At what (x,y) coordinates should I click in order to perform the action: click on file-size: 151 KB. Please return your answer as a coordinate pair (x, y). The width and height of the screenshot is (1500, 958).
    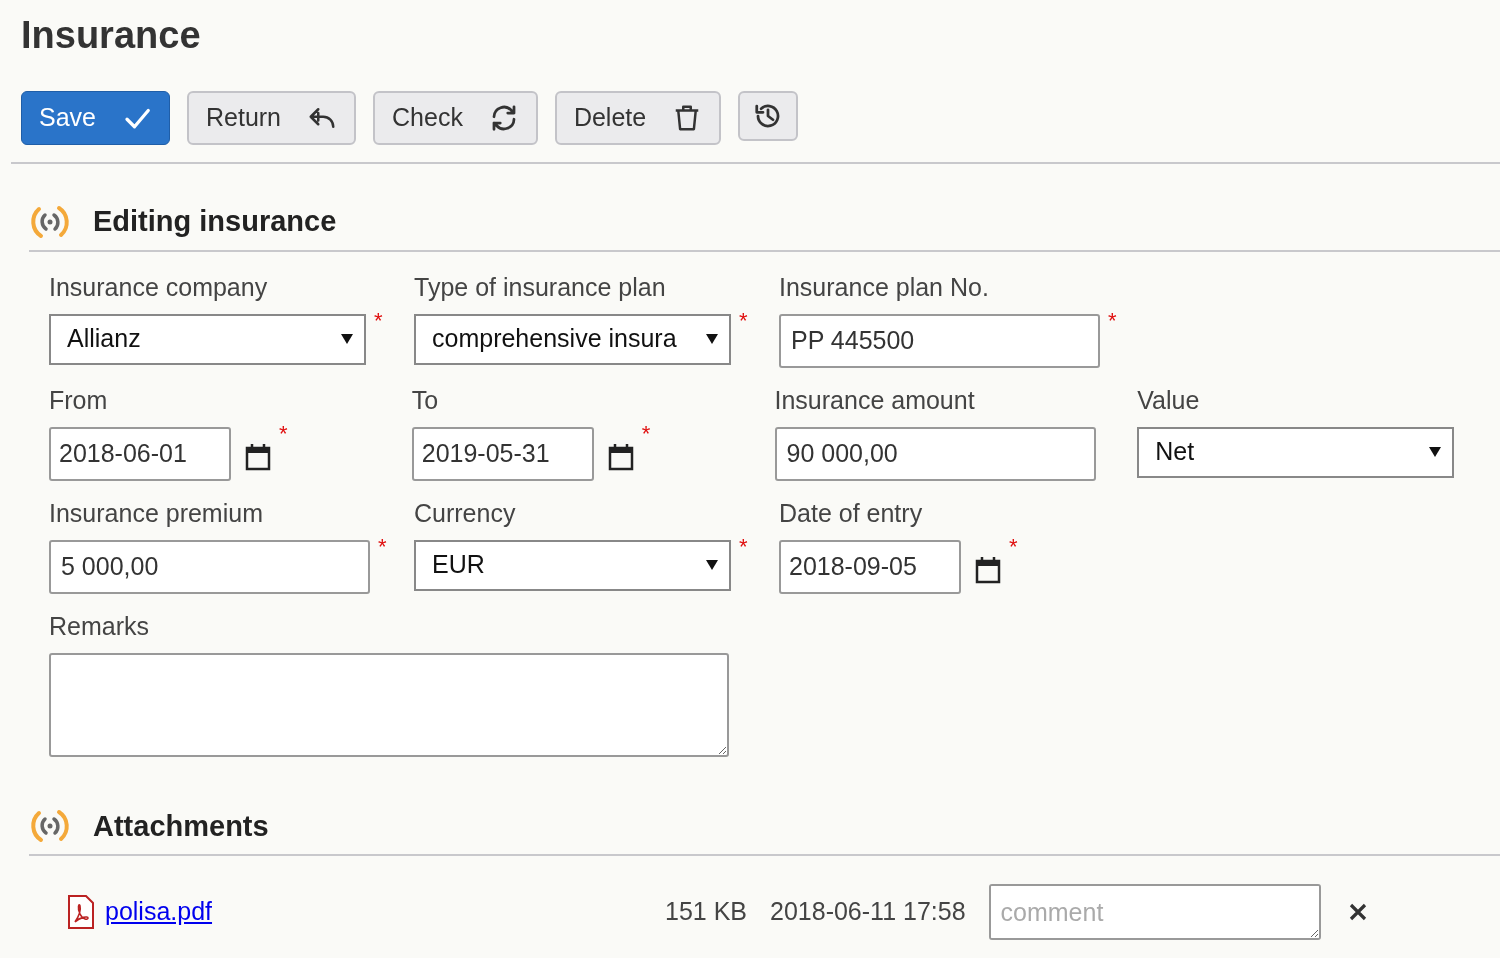
    Looking at the image, I should click on (706, 912).